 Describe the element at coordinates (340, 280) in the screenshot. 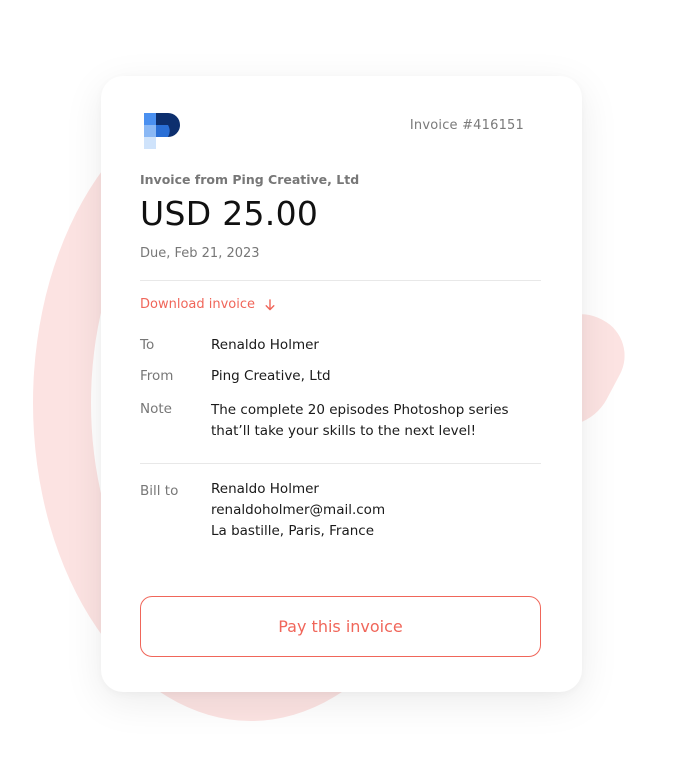

I see `divider-top` at that location.